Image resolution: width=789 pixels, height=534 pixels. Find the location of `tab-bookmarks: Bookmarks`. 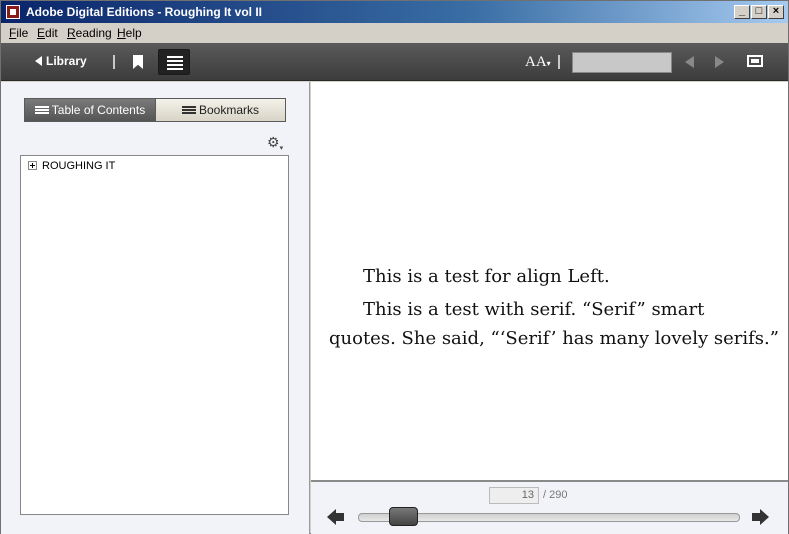

tab-bookmarks: Bookmarks is located at coordinates (220, 110).